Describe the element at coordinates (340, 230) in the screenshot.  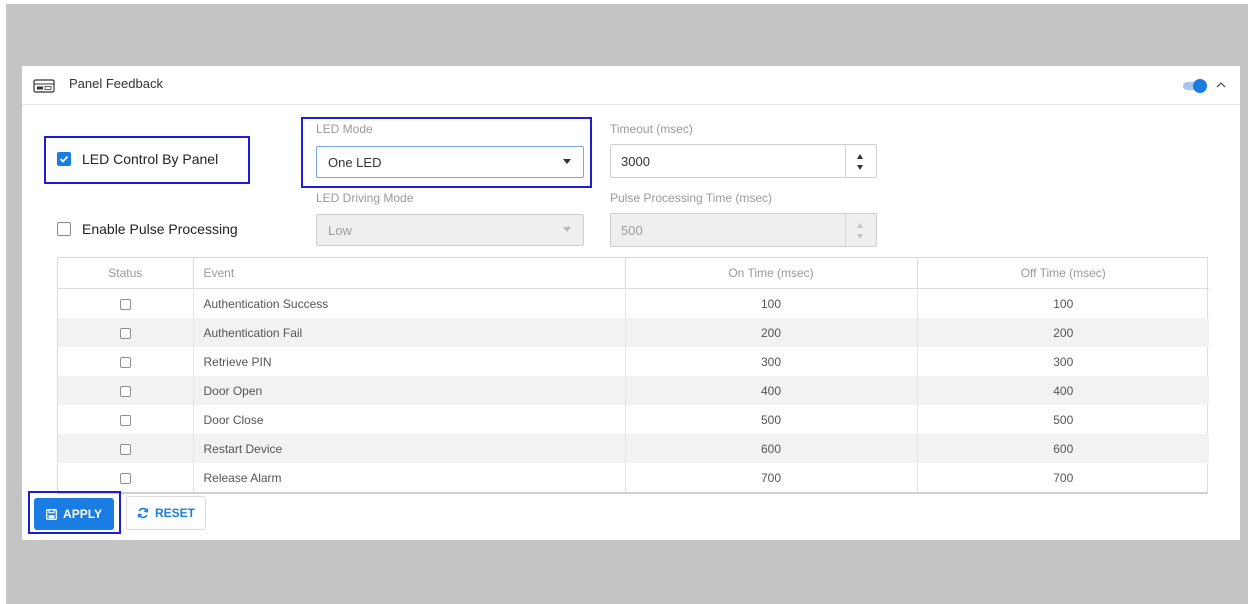
I see `led-driving-mode-value: Low` at that location.